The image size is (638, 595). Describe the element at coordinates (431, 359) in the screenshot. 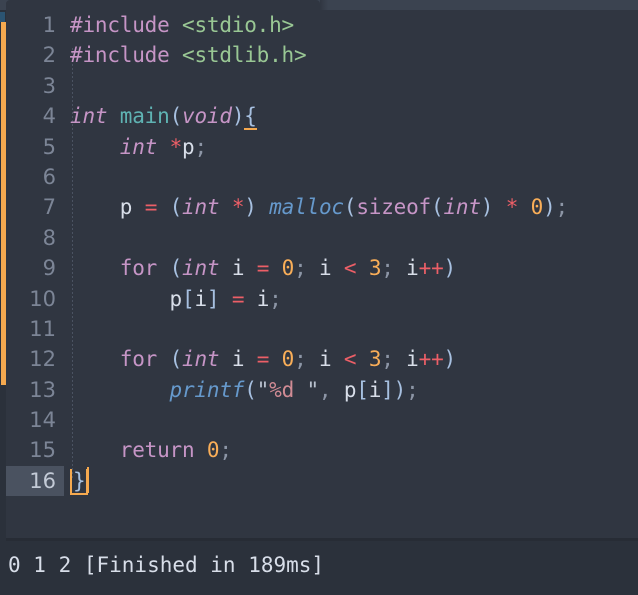

I see `token: ++` at that location.